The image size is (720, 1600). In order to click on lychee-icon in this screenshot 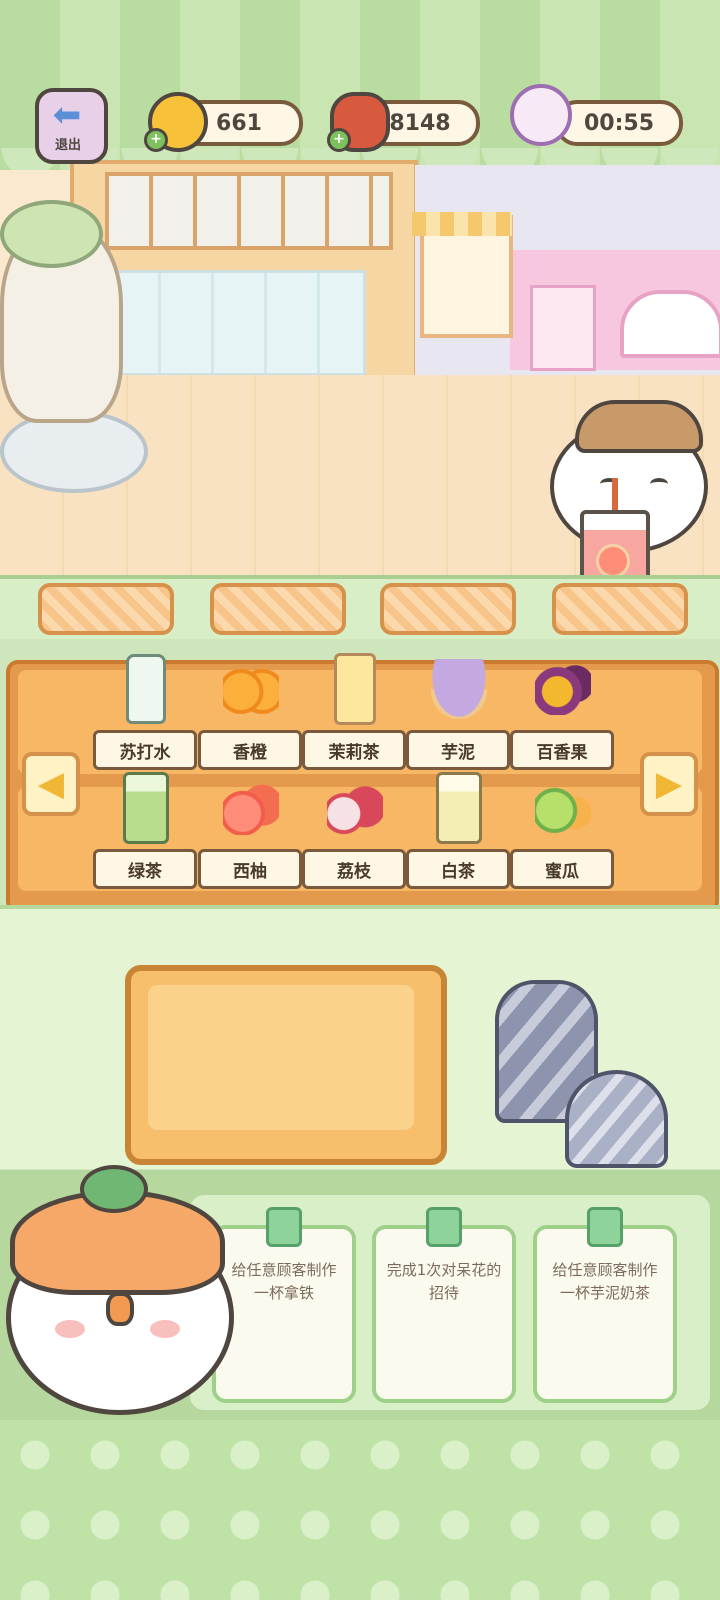, I will do `click(355, 808)`.